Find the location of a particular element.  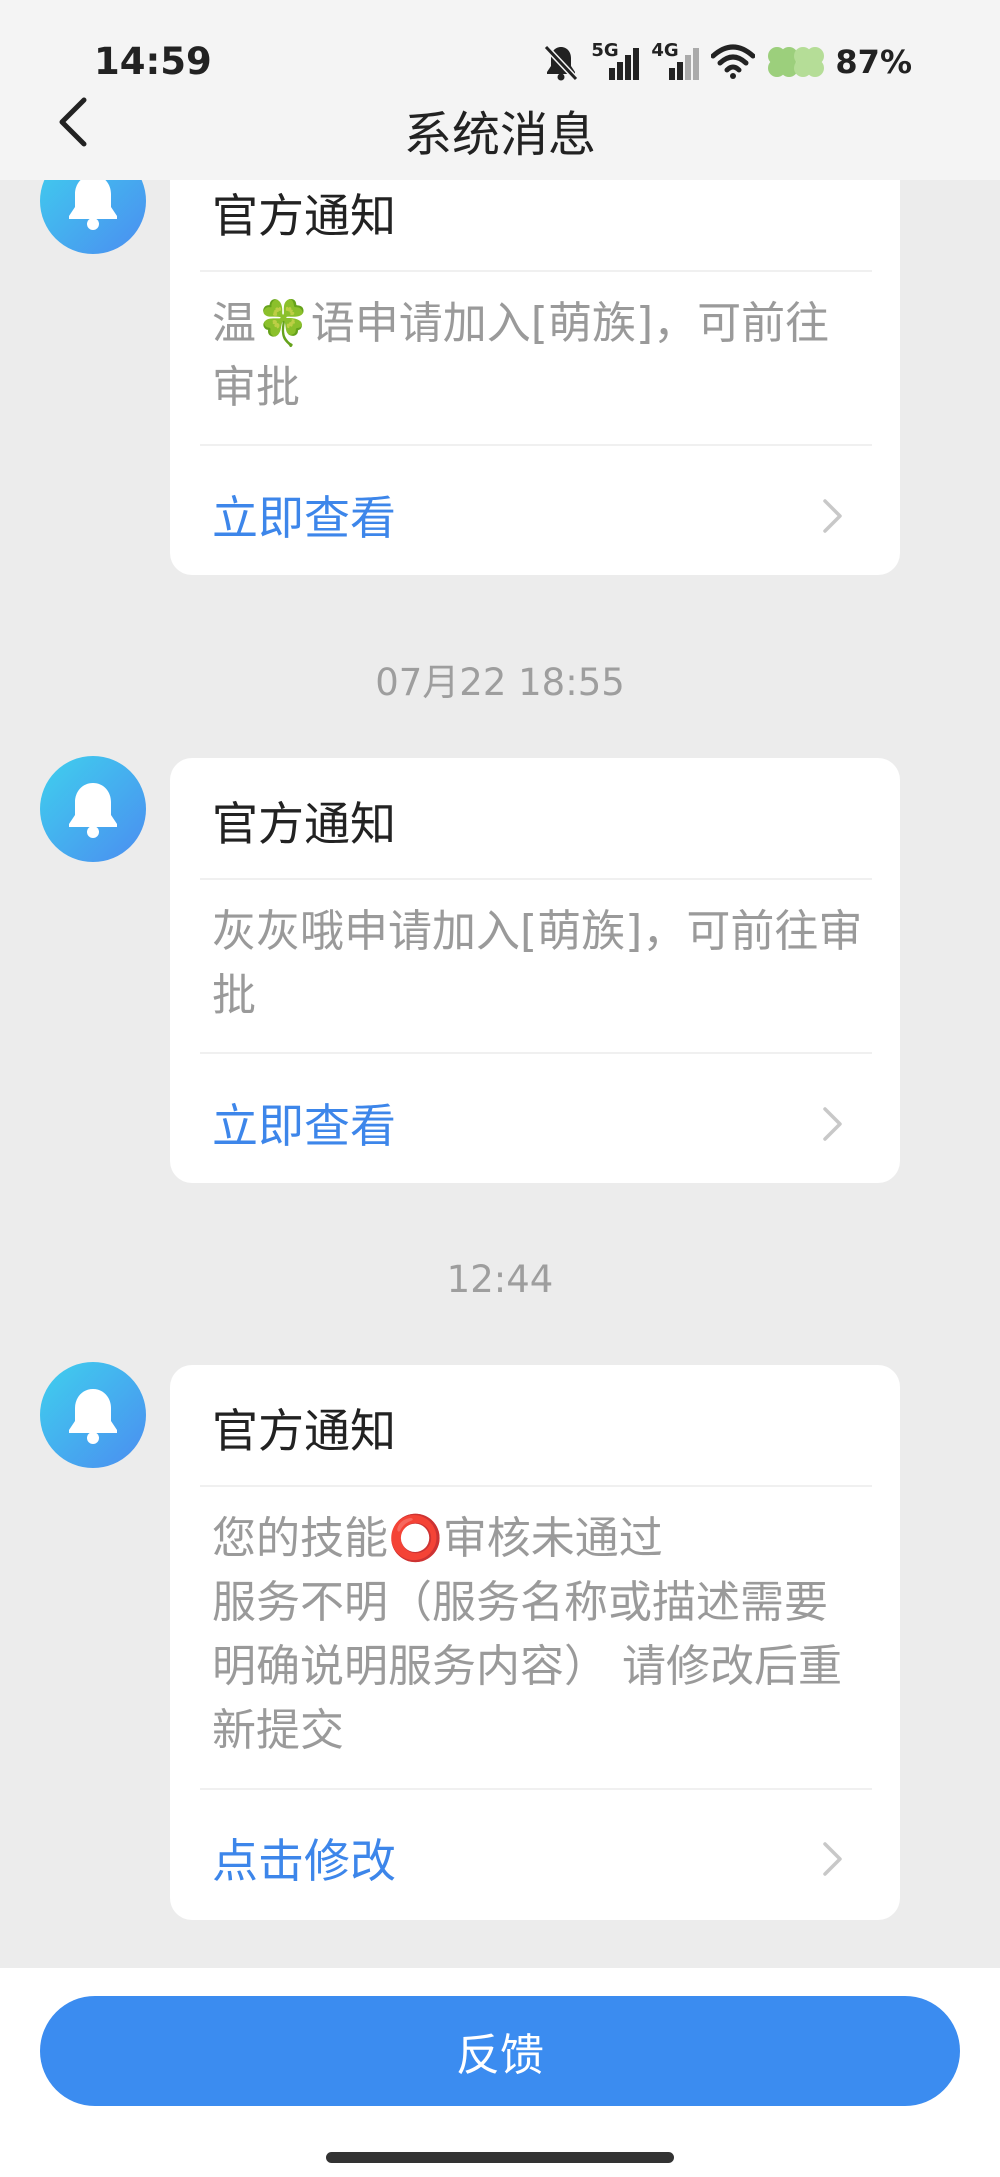

bottom-bar: 反馈 is located at coordinates (500, 2072).